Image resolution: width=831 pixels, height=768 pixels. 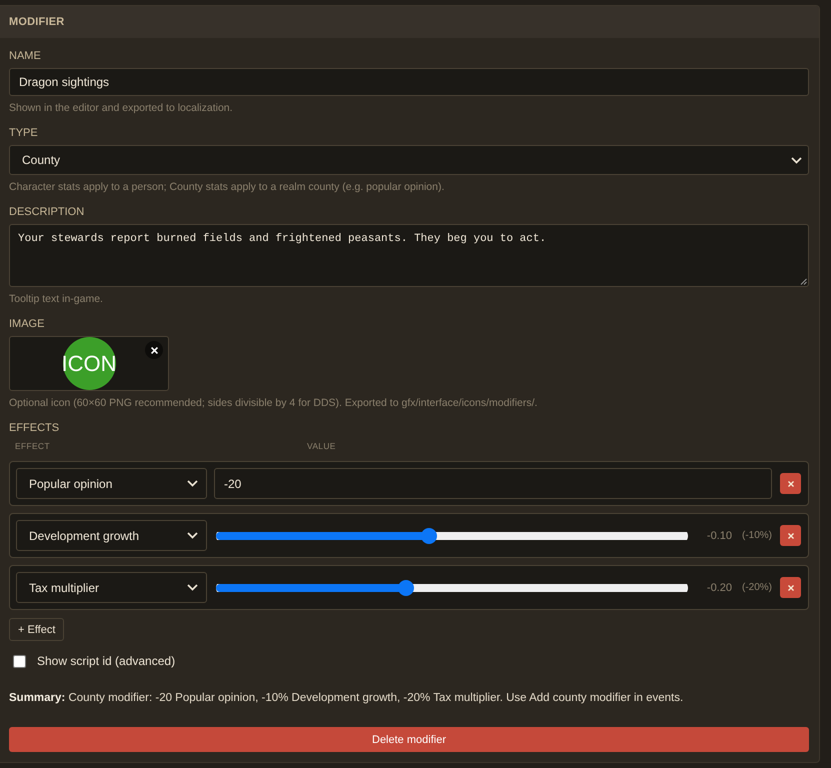 I want to click on type-dropdown: County, so click(x=409, y=160).